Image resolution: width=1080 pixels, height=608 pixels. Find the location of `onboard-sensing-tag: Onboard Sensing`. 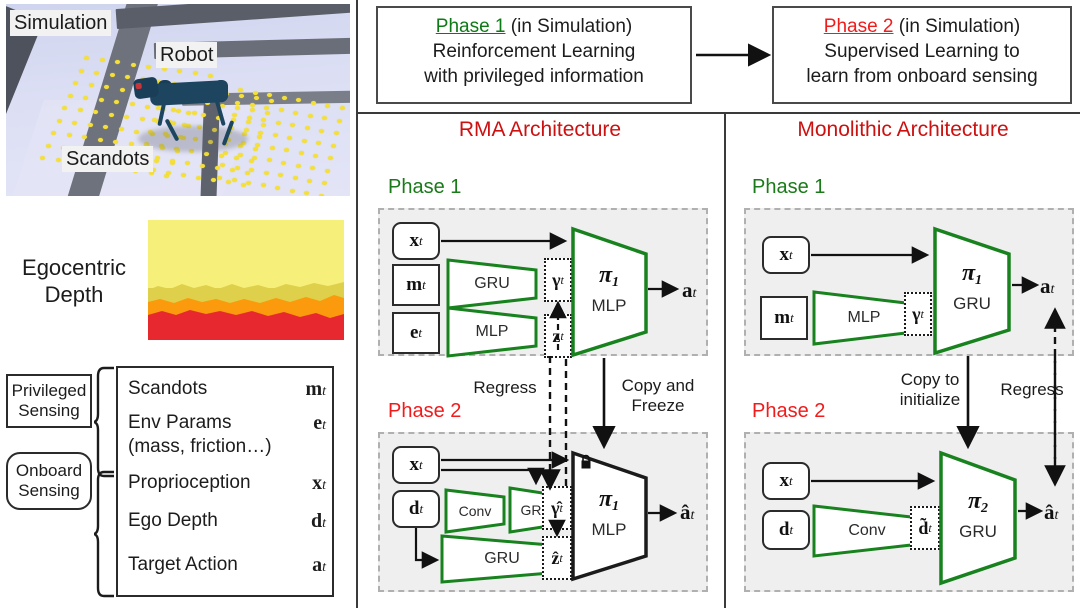

onboard-sensing-tag: Onboard Sensing is located at coordinates (49, 481).